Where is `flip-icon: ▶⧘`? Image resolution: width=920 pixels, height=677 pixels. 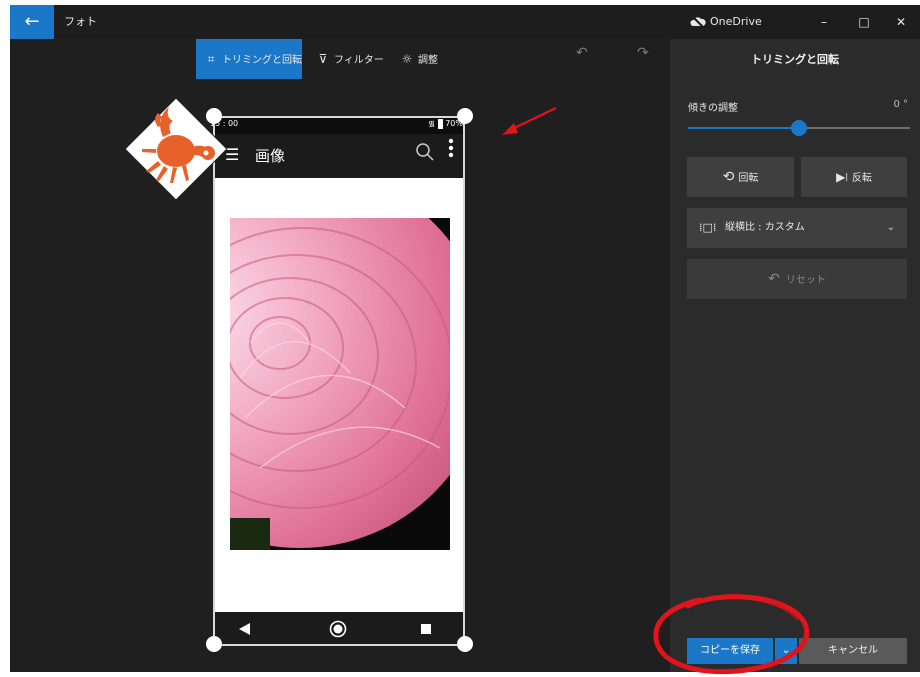
flip-icon: ▶⧘ is located at coordinates (842, 177).